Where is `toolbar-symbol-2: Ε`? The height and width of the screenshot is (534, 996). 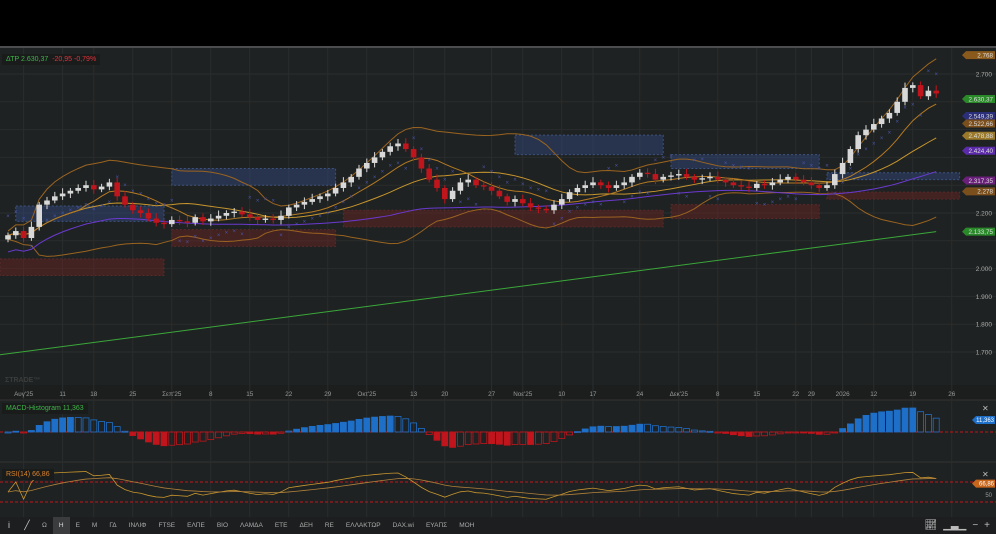
toolbar-symbol-2: Ε is located at coordinates (78, 525).